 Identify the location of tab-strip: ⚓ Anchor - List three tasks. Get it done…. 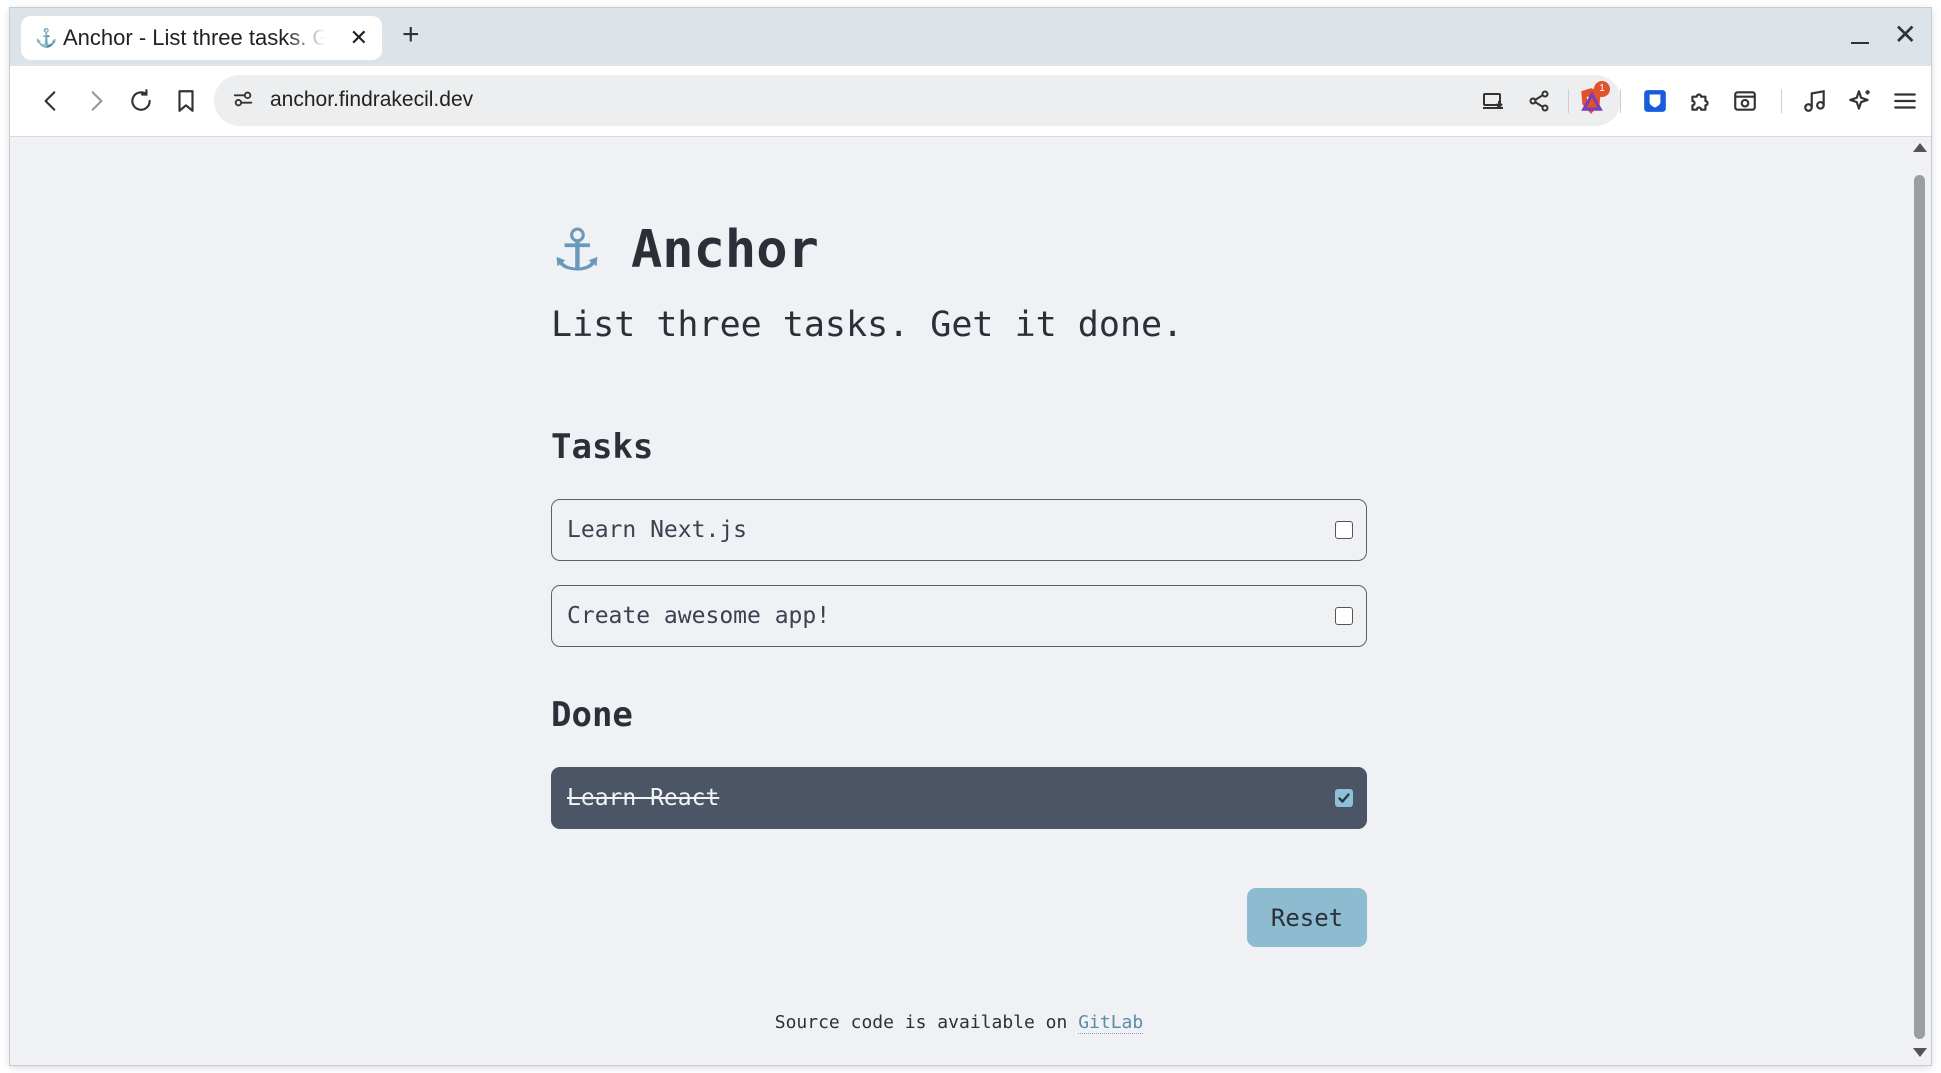
(970, 37).